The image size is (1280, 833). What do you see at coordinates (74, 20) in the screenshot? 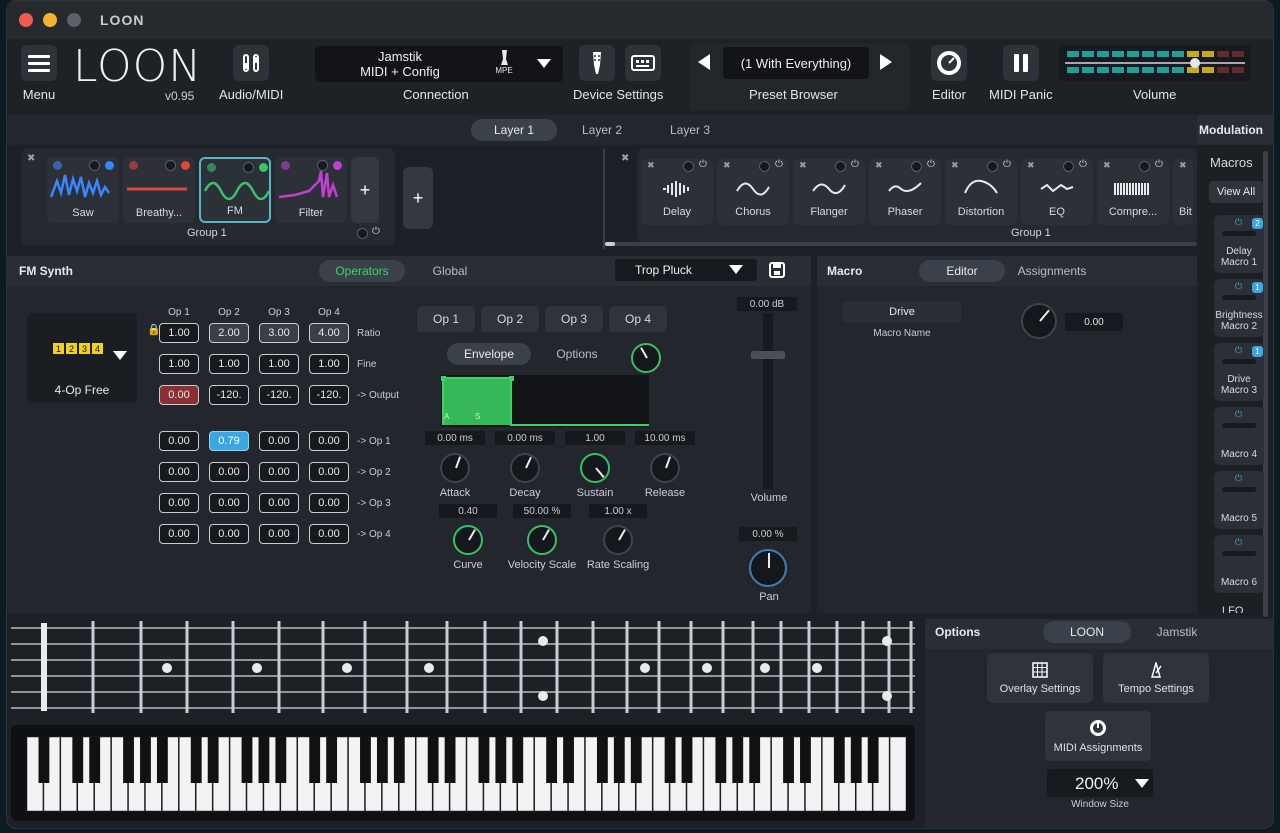
I see `maximize-window-button` at bounding box center [74, 20].